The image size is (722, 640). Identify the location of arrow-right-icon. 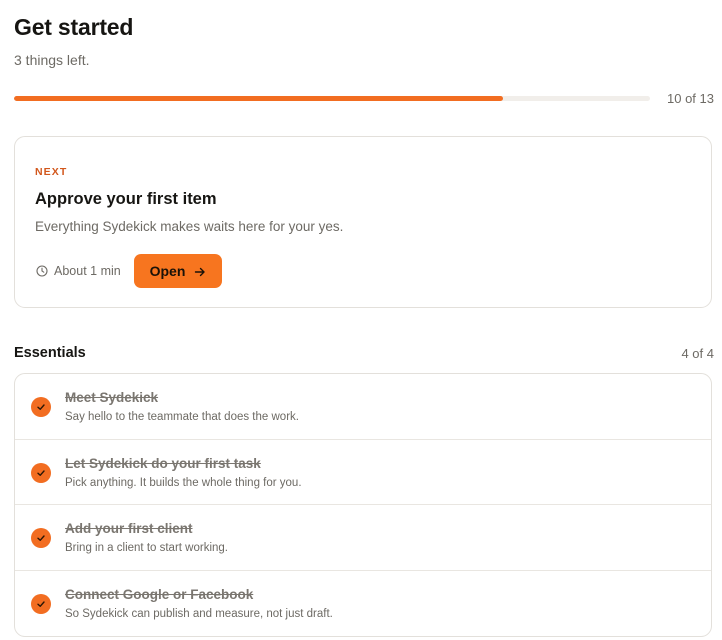
(200, 271).